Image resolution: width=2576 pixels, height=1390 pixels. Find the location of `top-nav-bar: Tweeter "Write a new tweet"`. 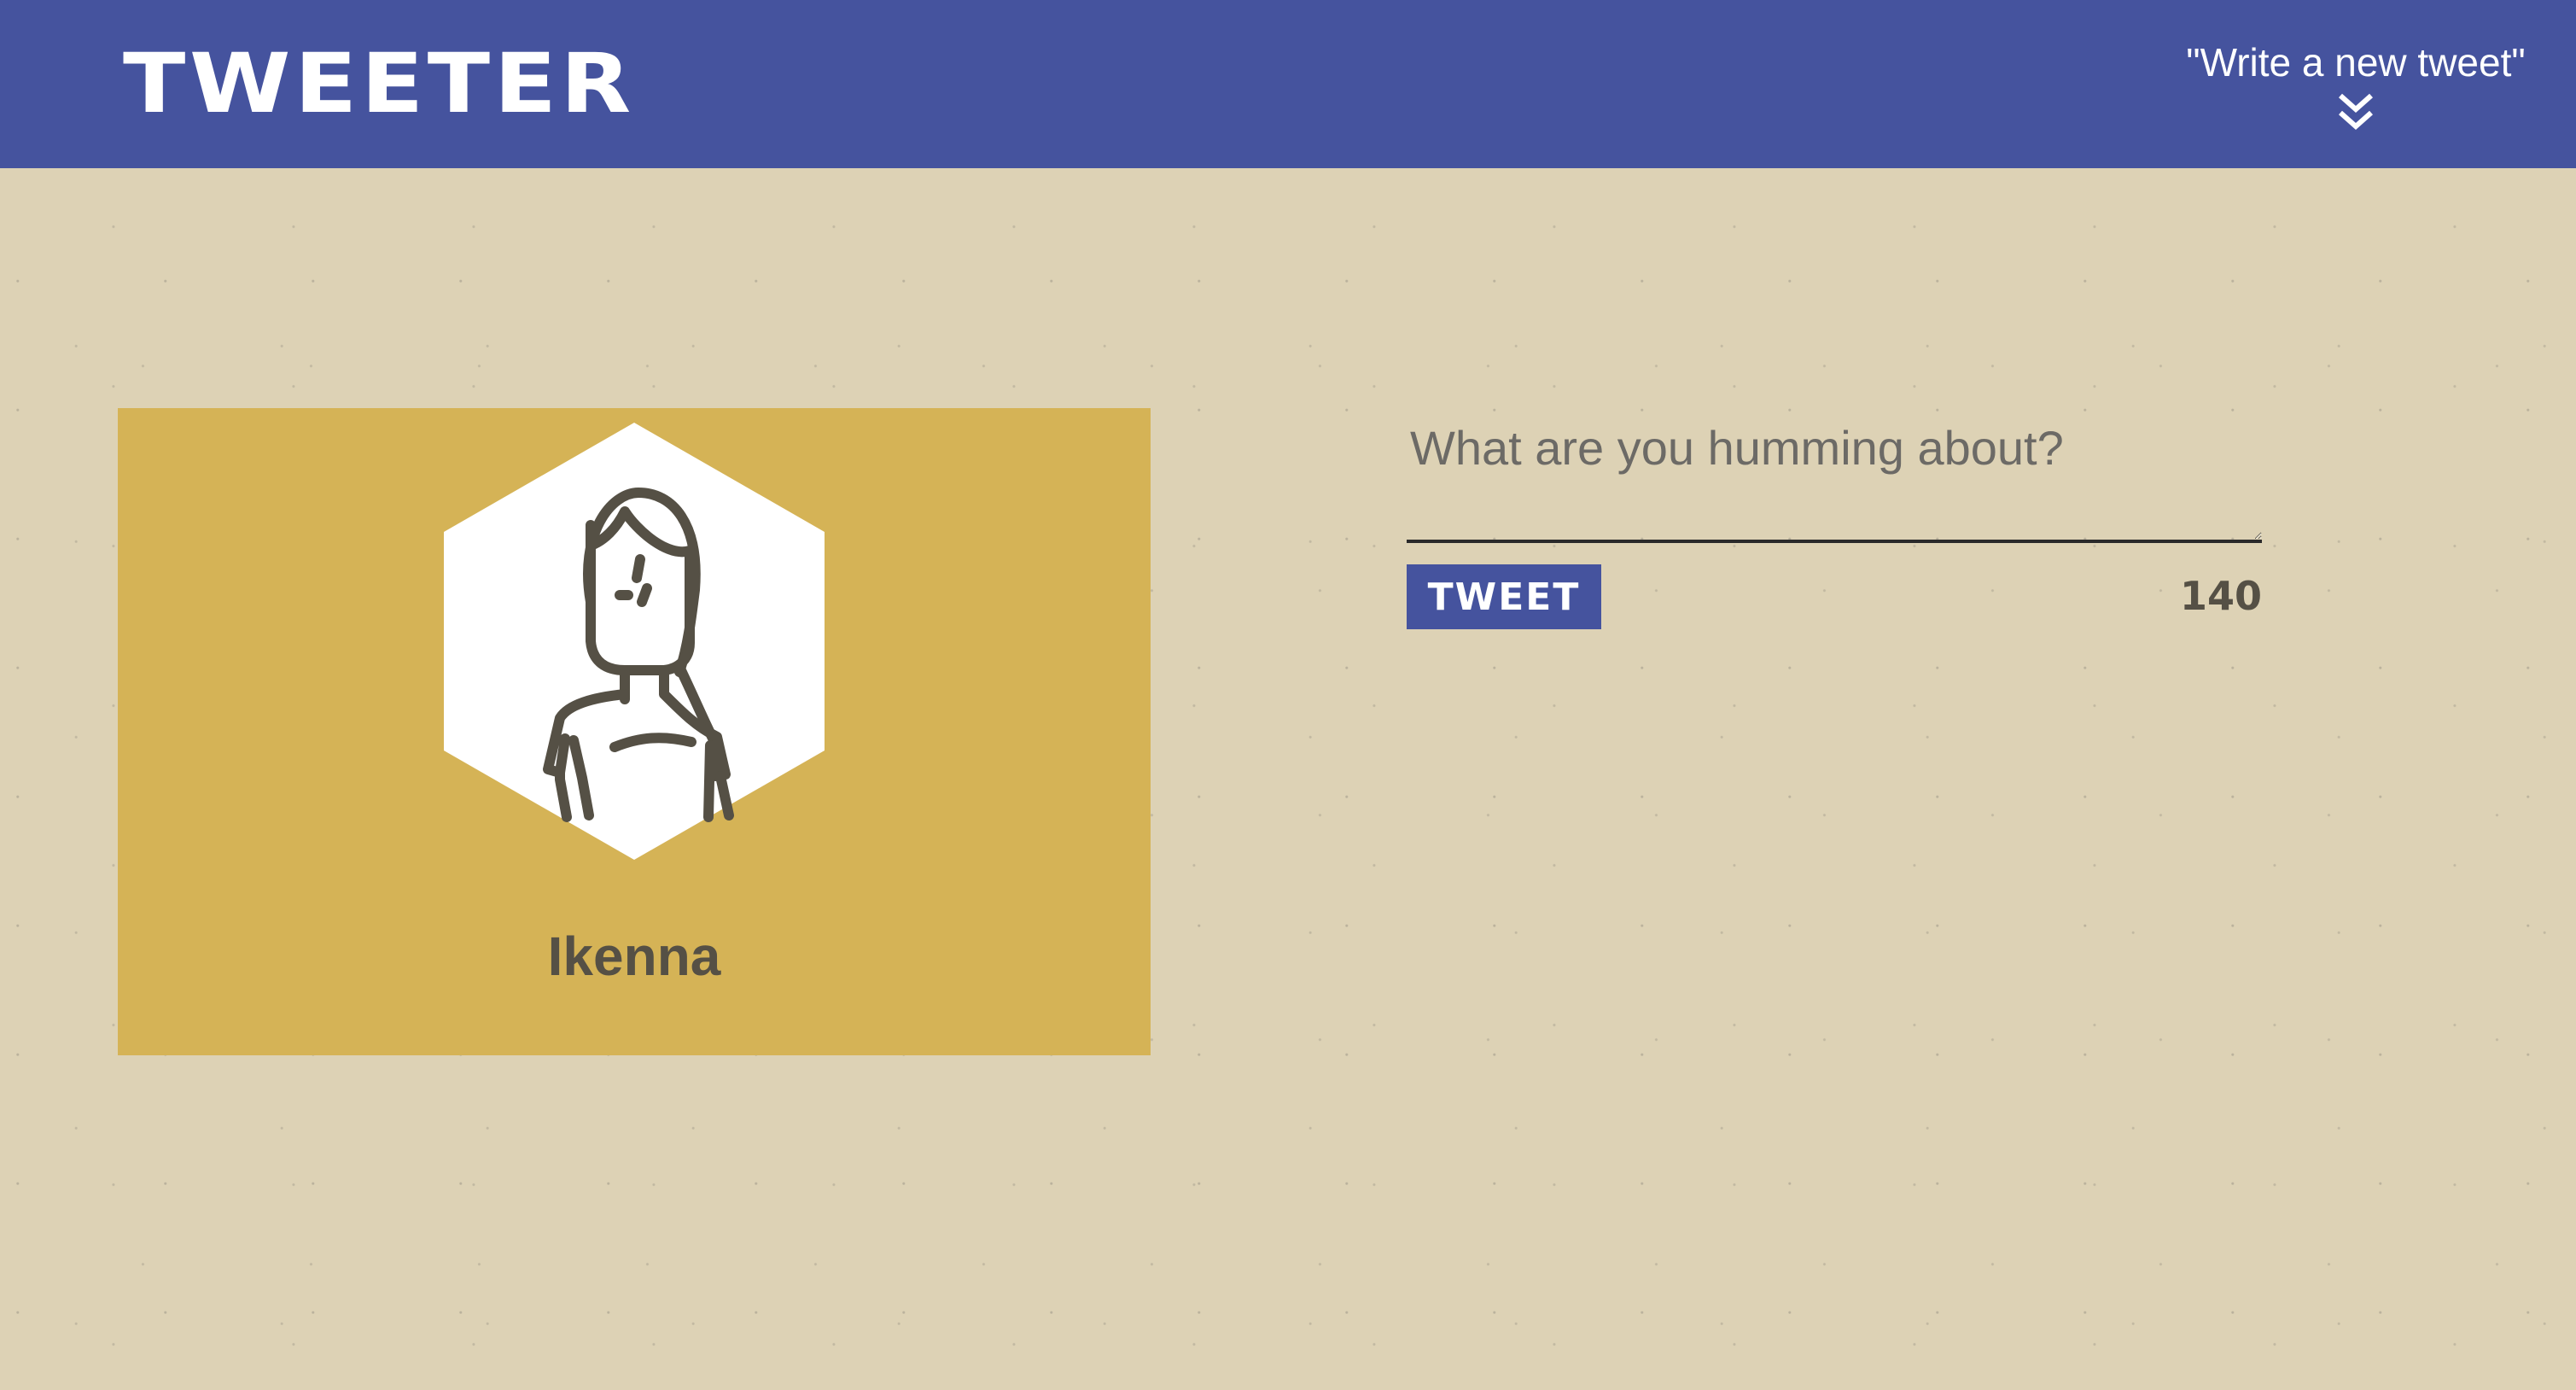

top-nav-bar: Tweeter "Write a new tweet" is located at coordinates (1288, 84).